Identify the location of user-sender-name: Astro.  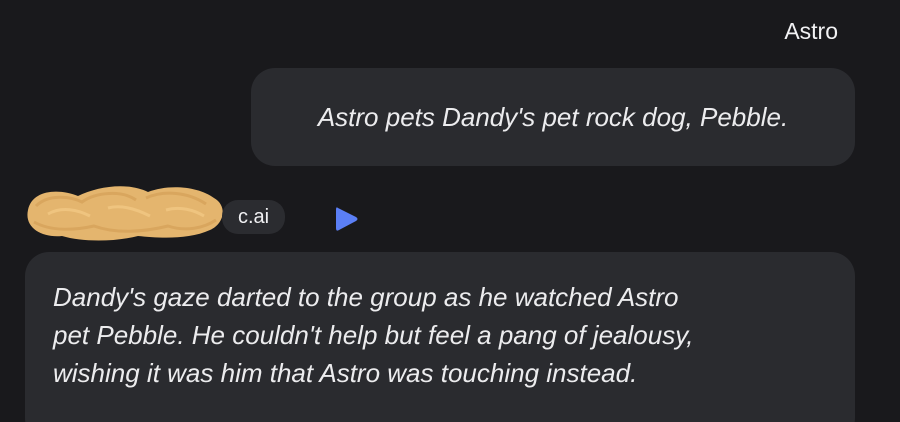
(811, 31).